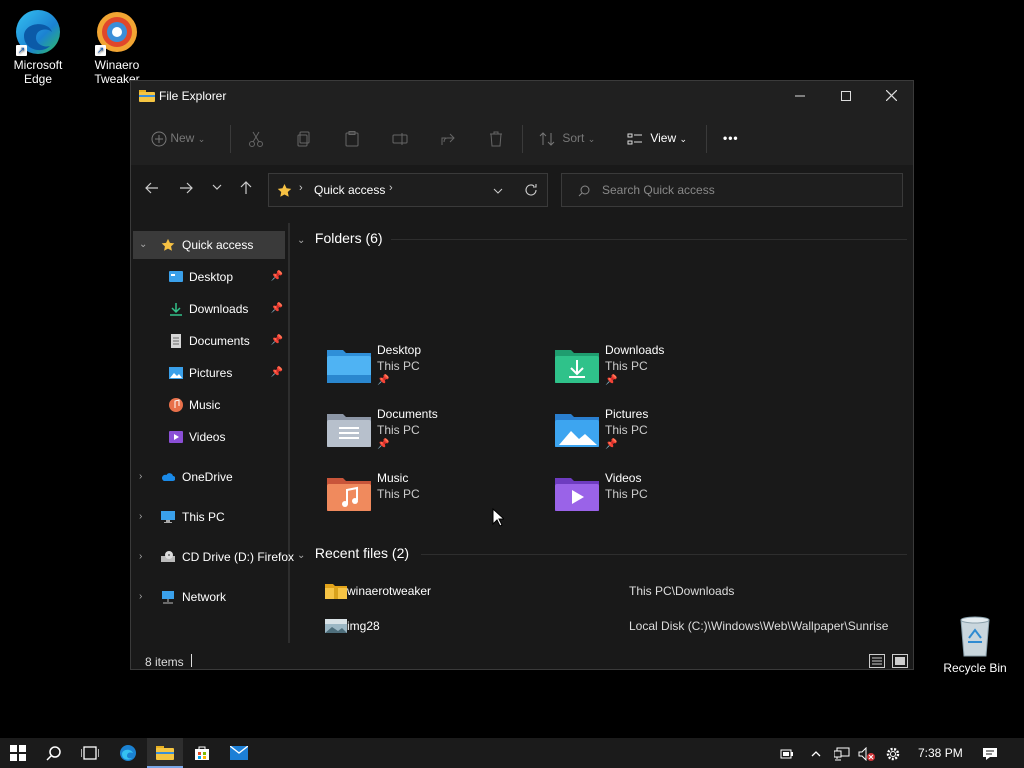  I want to click on up-button, so click(246, 191).